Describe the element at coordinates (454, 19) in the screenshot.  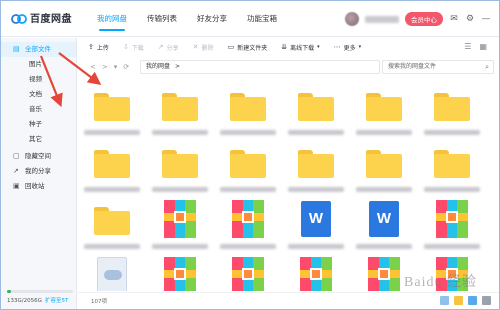
I see `mail-icon: ✉` at that location.